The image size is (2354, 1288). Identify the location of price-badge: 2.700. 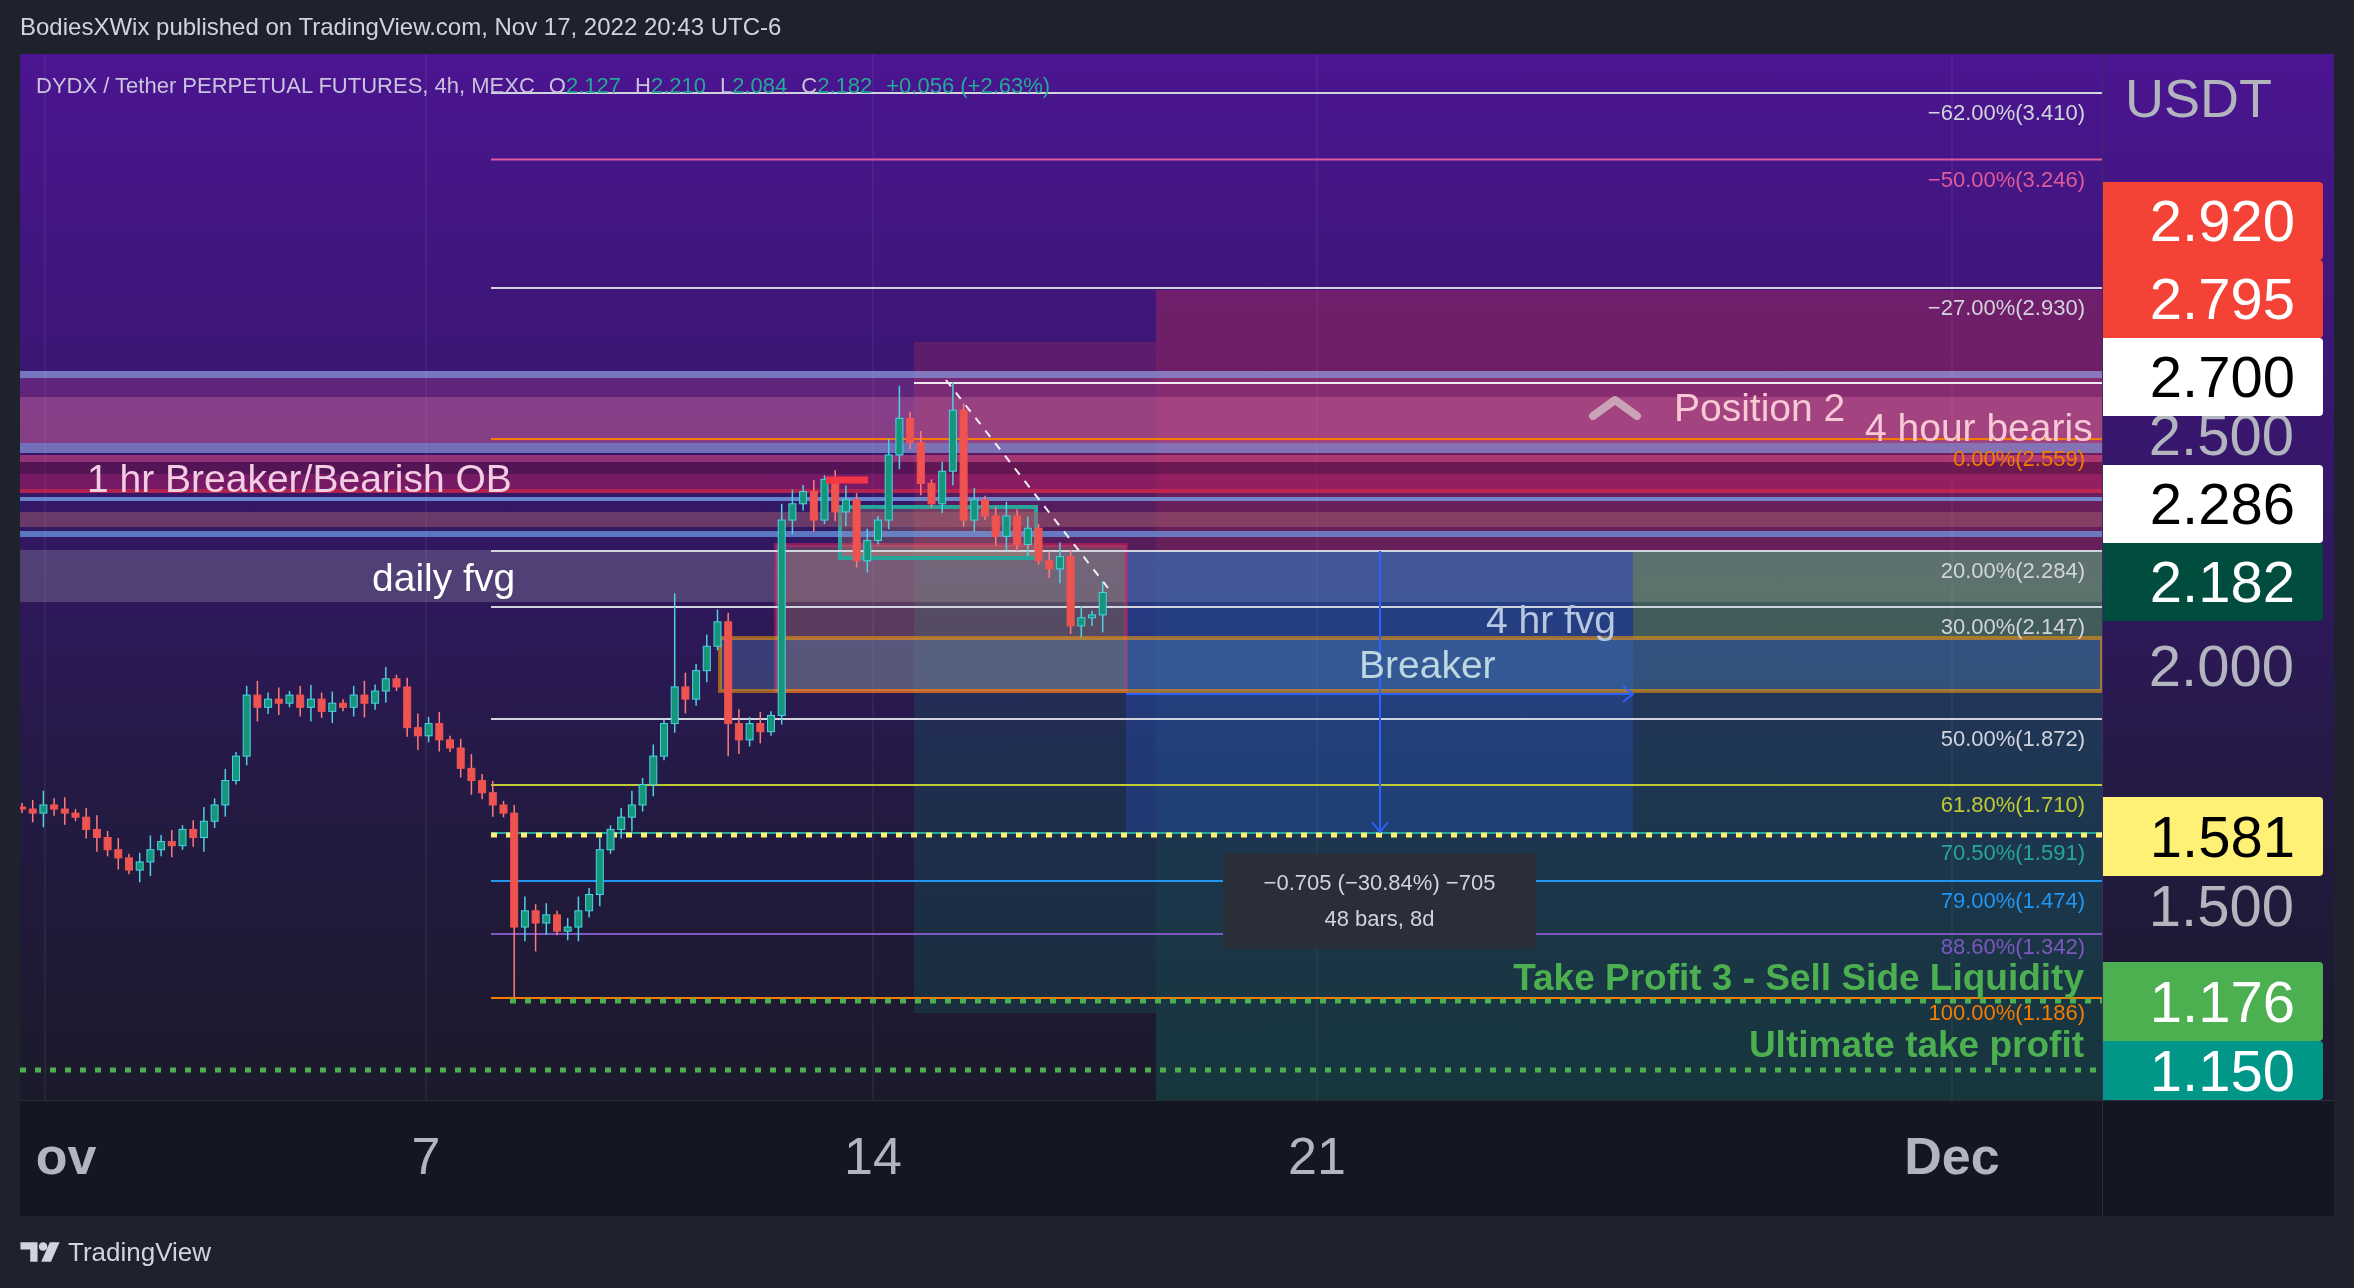
(2213, 377).